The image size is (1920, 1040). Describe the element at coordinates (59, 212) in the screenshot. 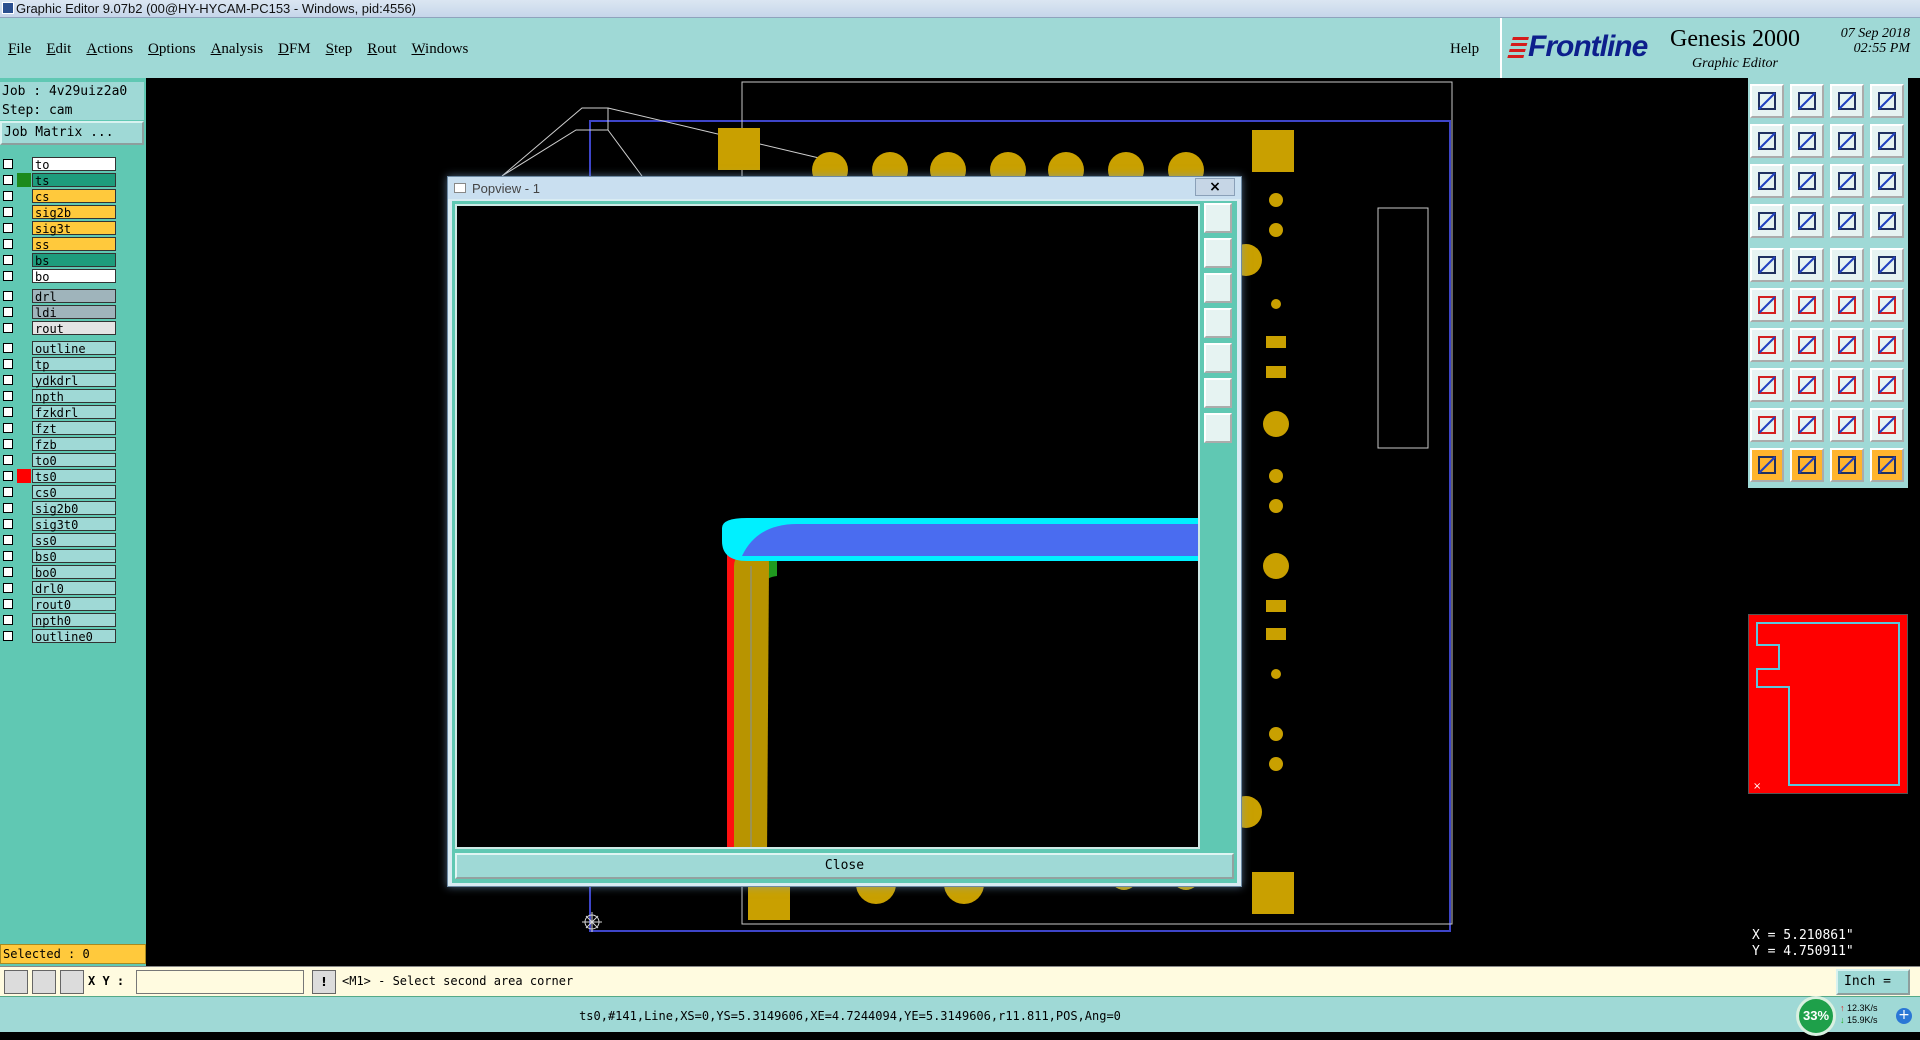

I see `layer-row-sig2b: sig2b` at that location.